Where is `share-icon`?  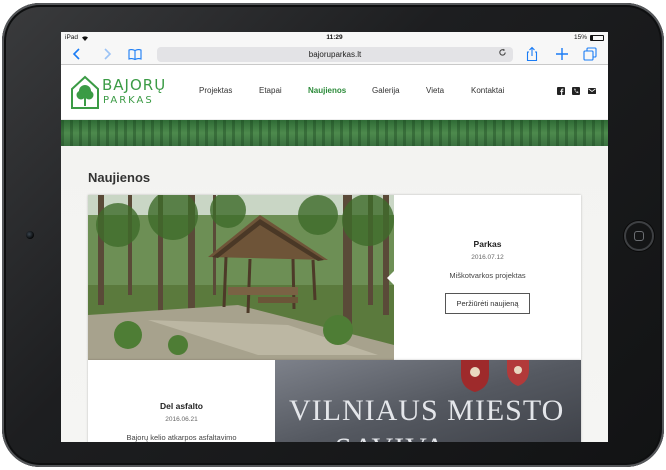 share-icon is located at coordinates (532, 54).